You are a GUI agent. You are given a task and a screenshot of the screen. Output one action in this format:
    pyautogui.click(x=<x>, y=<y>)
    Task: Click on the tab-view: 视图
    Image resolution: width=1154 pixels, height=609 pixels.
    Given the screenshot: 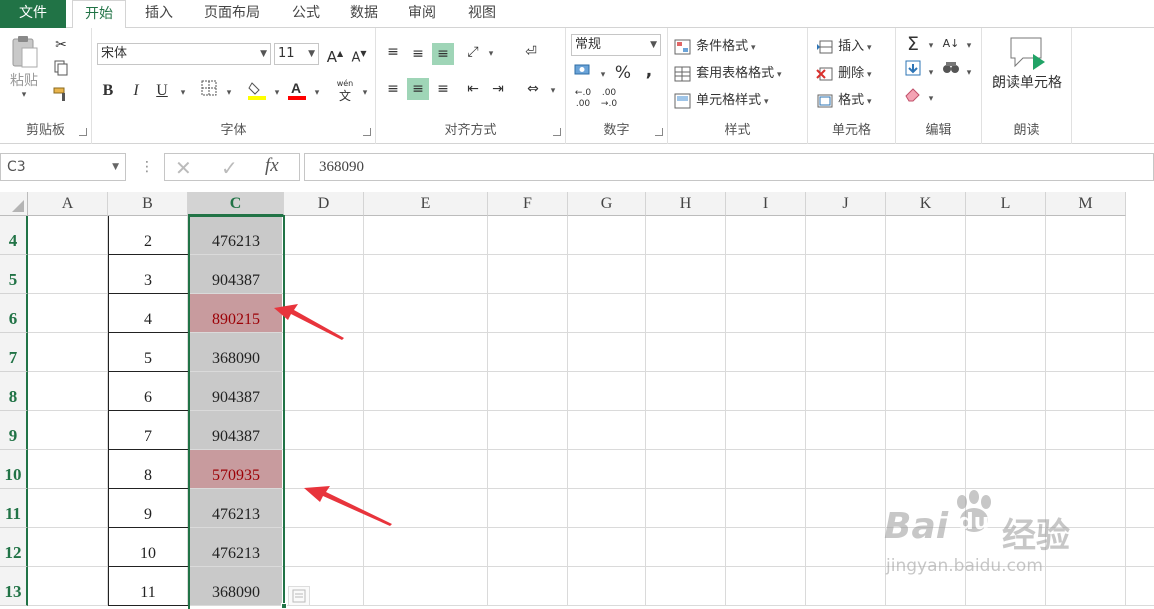 What is the action you would take?
    pyautogui.click(x=482, y=14)
    